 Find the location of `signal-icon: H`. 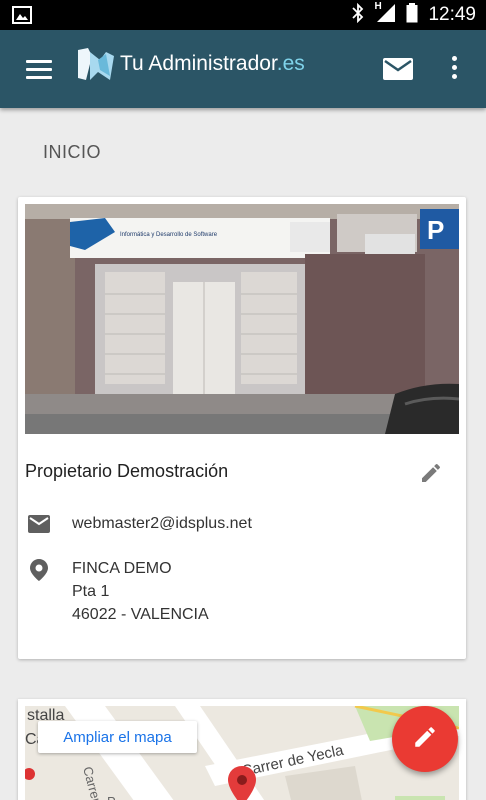

signal-icon: H is located at coordinates (385, 14).